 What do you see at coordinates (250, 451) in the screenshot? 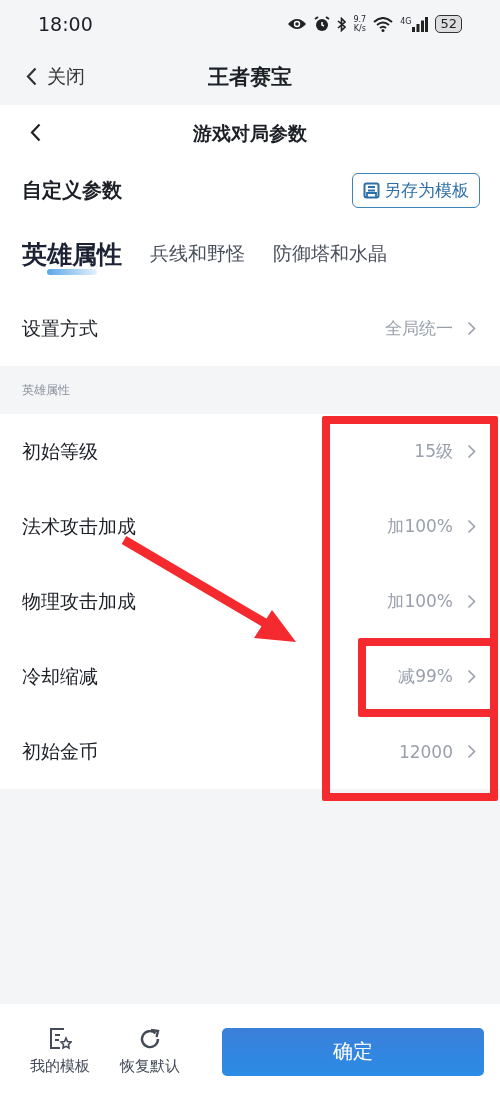
I see `setting-row: 初始等级 15级` at bounding box center [250, 451].